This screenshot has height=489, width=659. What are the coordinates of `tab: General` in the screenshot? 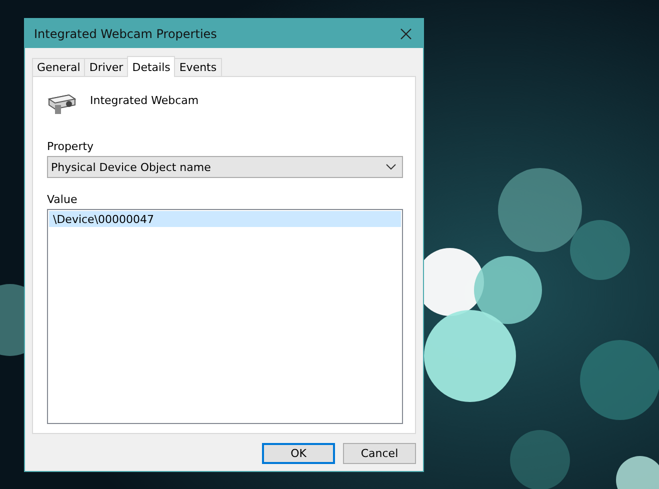 It's located at (59, 67).